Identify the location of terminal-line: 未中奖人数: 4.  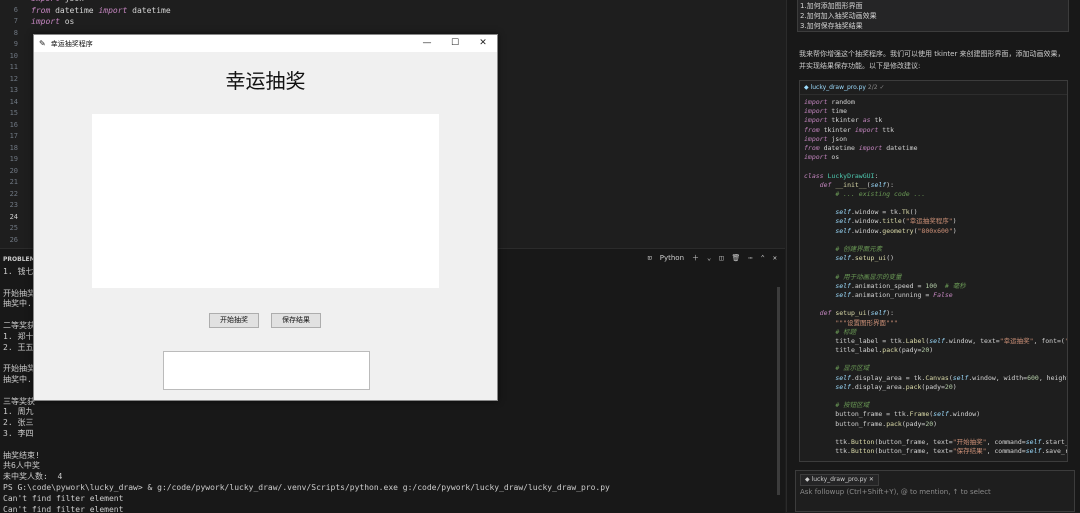
(33, 477).